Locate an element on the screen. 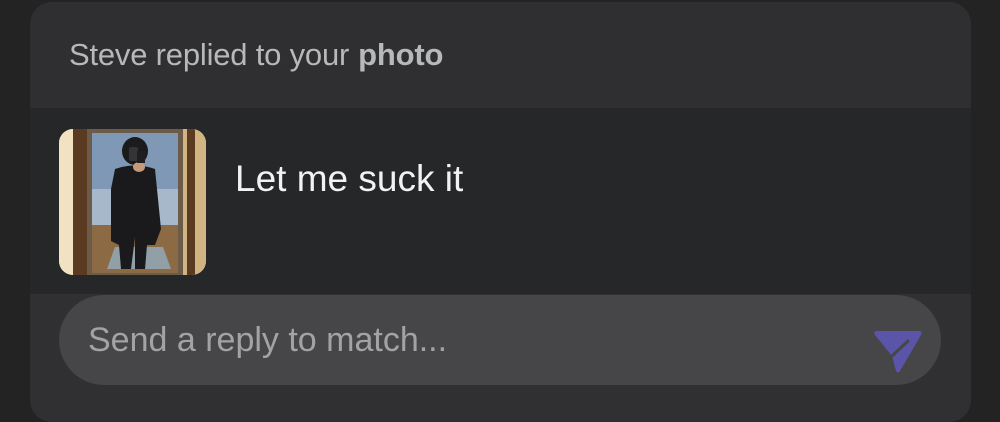  photo-thumbnail is located at coordinates (132, 202).